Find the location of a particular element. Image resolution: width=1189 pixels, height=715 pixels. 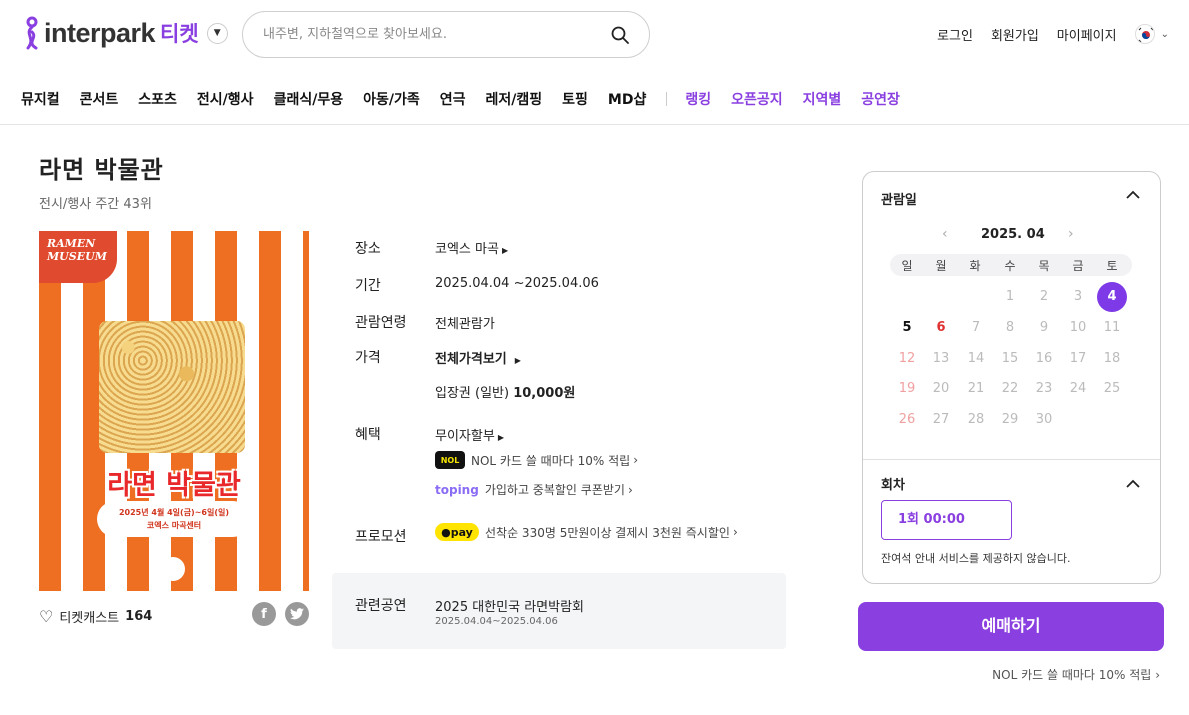

ticketcast-label: 티켓캐스트 is located at coordinates (89, 618).